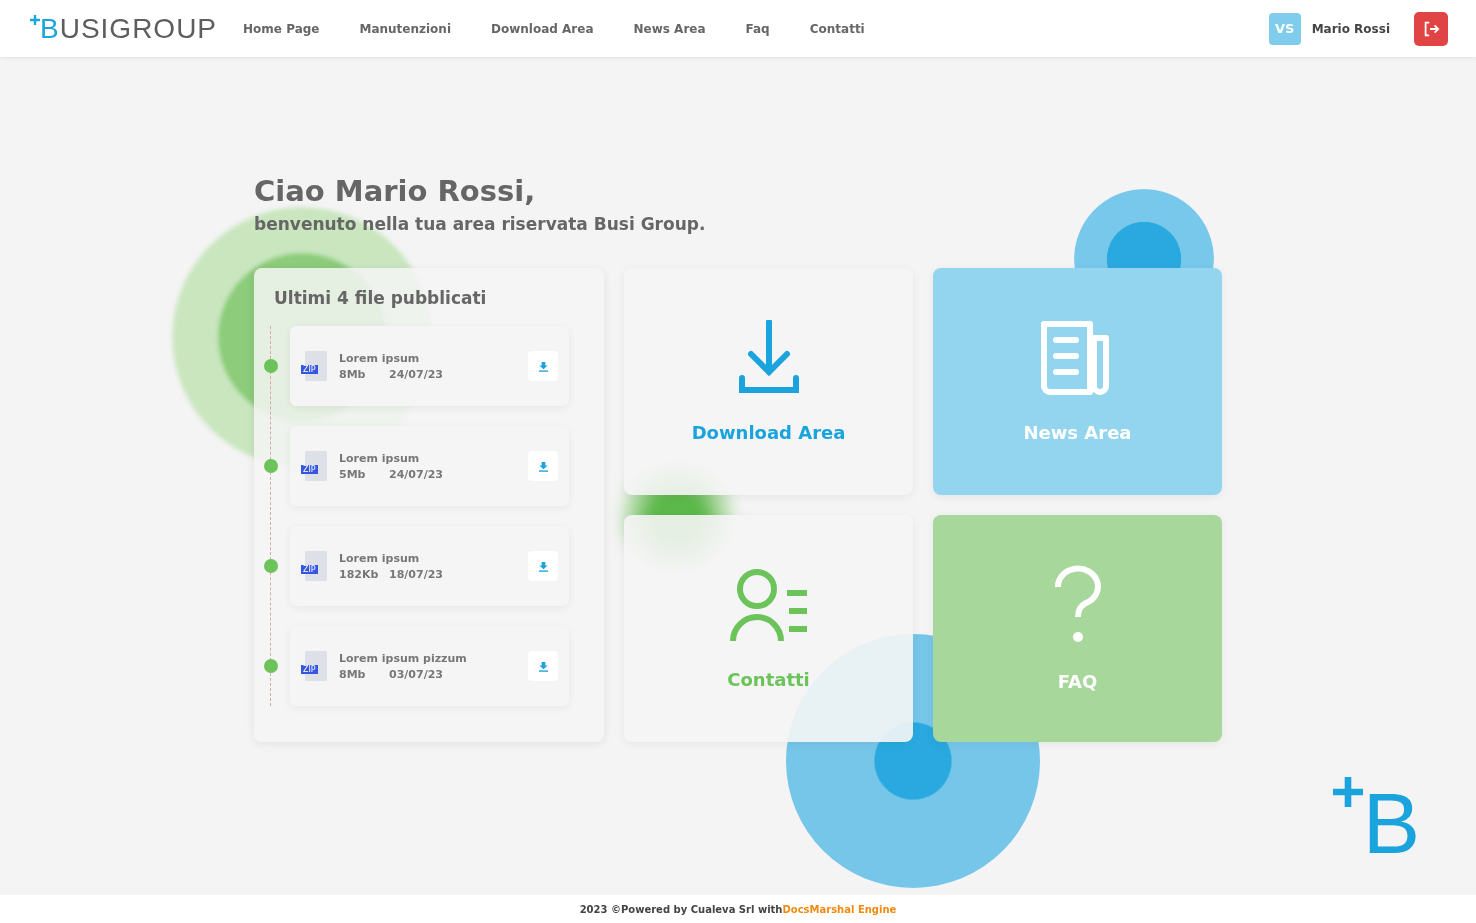 This screenshot has height=923, width=1476. What do you see at coordinates (837, 28) in the screenshot?
I see `nav-link: Contatti` at bounding box center [837, 28].